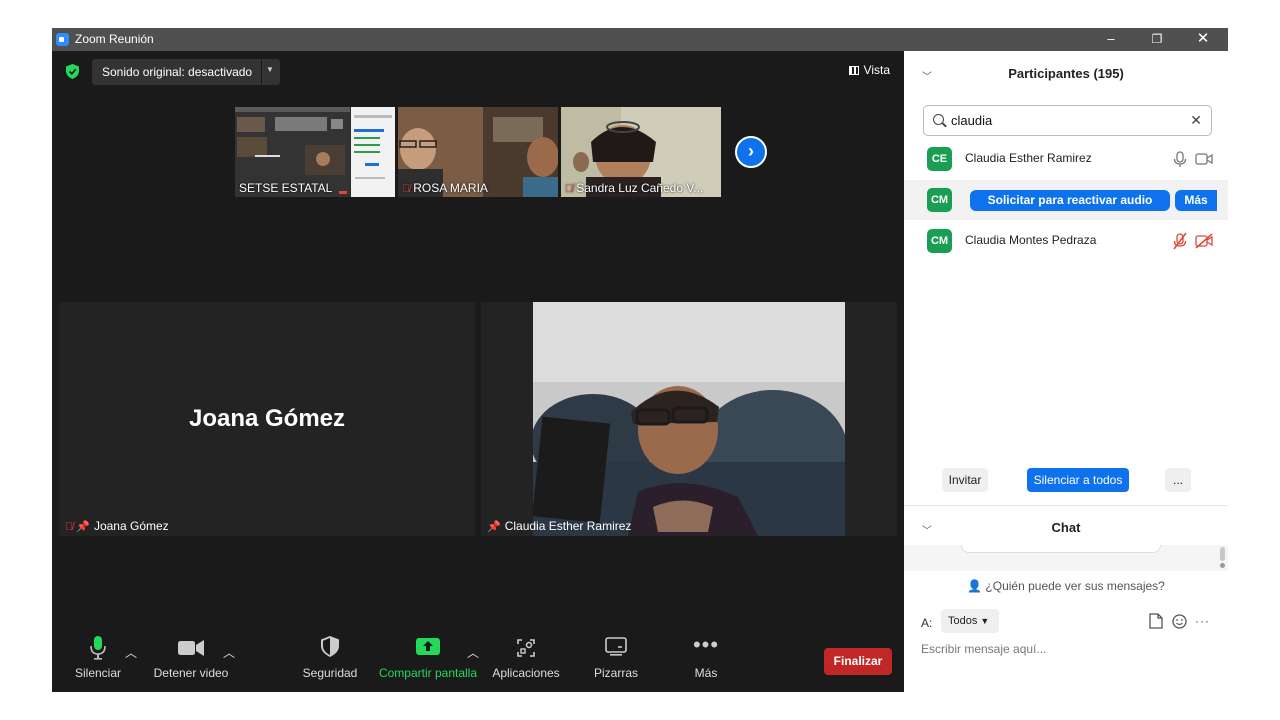 The width and height of the screenshot is (1280, 720). I want to click on window-title: Zoom Reunión, so click(114, 39).